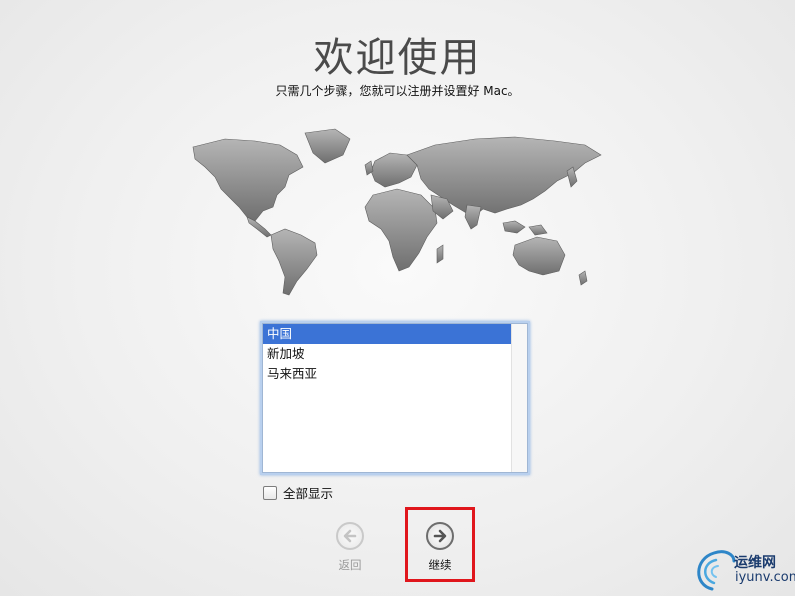 This screenshot has width=795, height=596. I want to click on world-map-icon, so click(397, 212).